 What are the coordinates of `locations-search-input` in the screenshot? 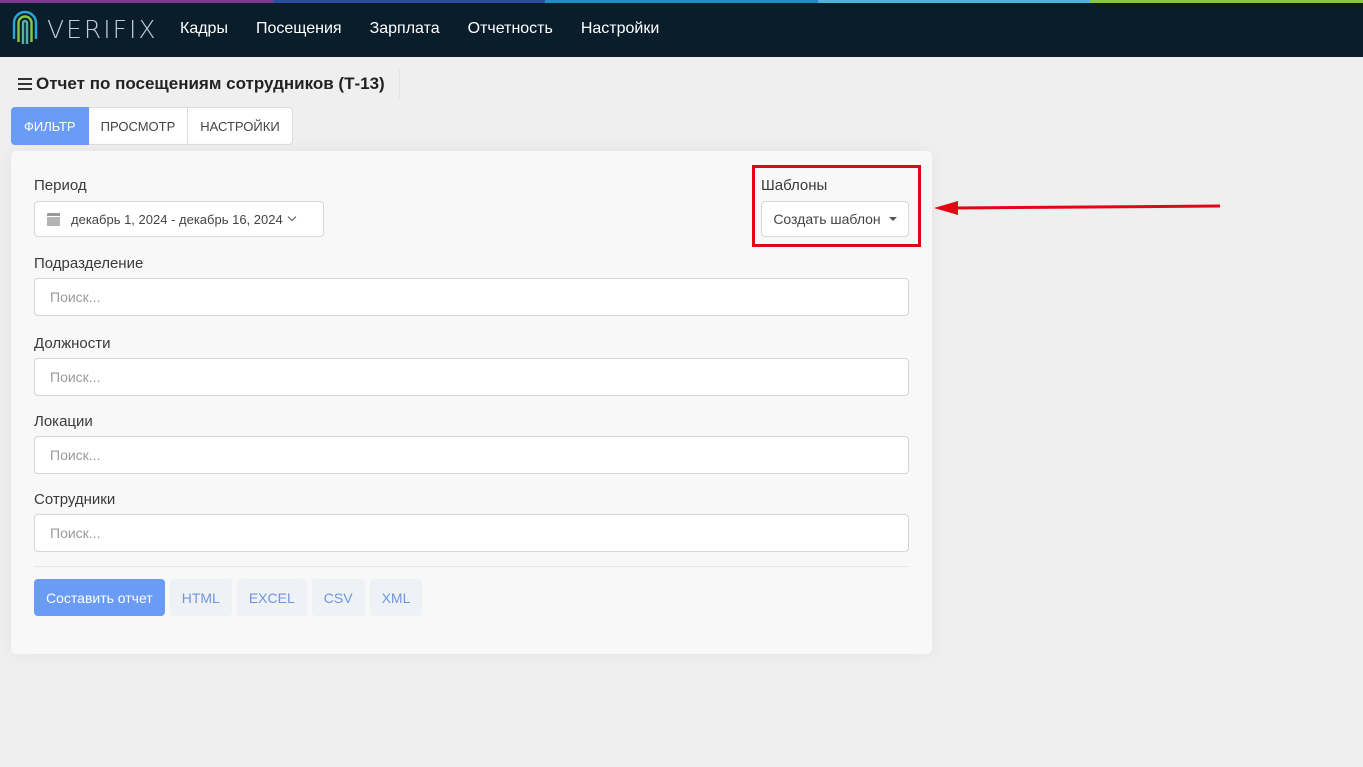 It's located at (471, 455).